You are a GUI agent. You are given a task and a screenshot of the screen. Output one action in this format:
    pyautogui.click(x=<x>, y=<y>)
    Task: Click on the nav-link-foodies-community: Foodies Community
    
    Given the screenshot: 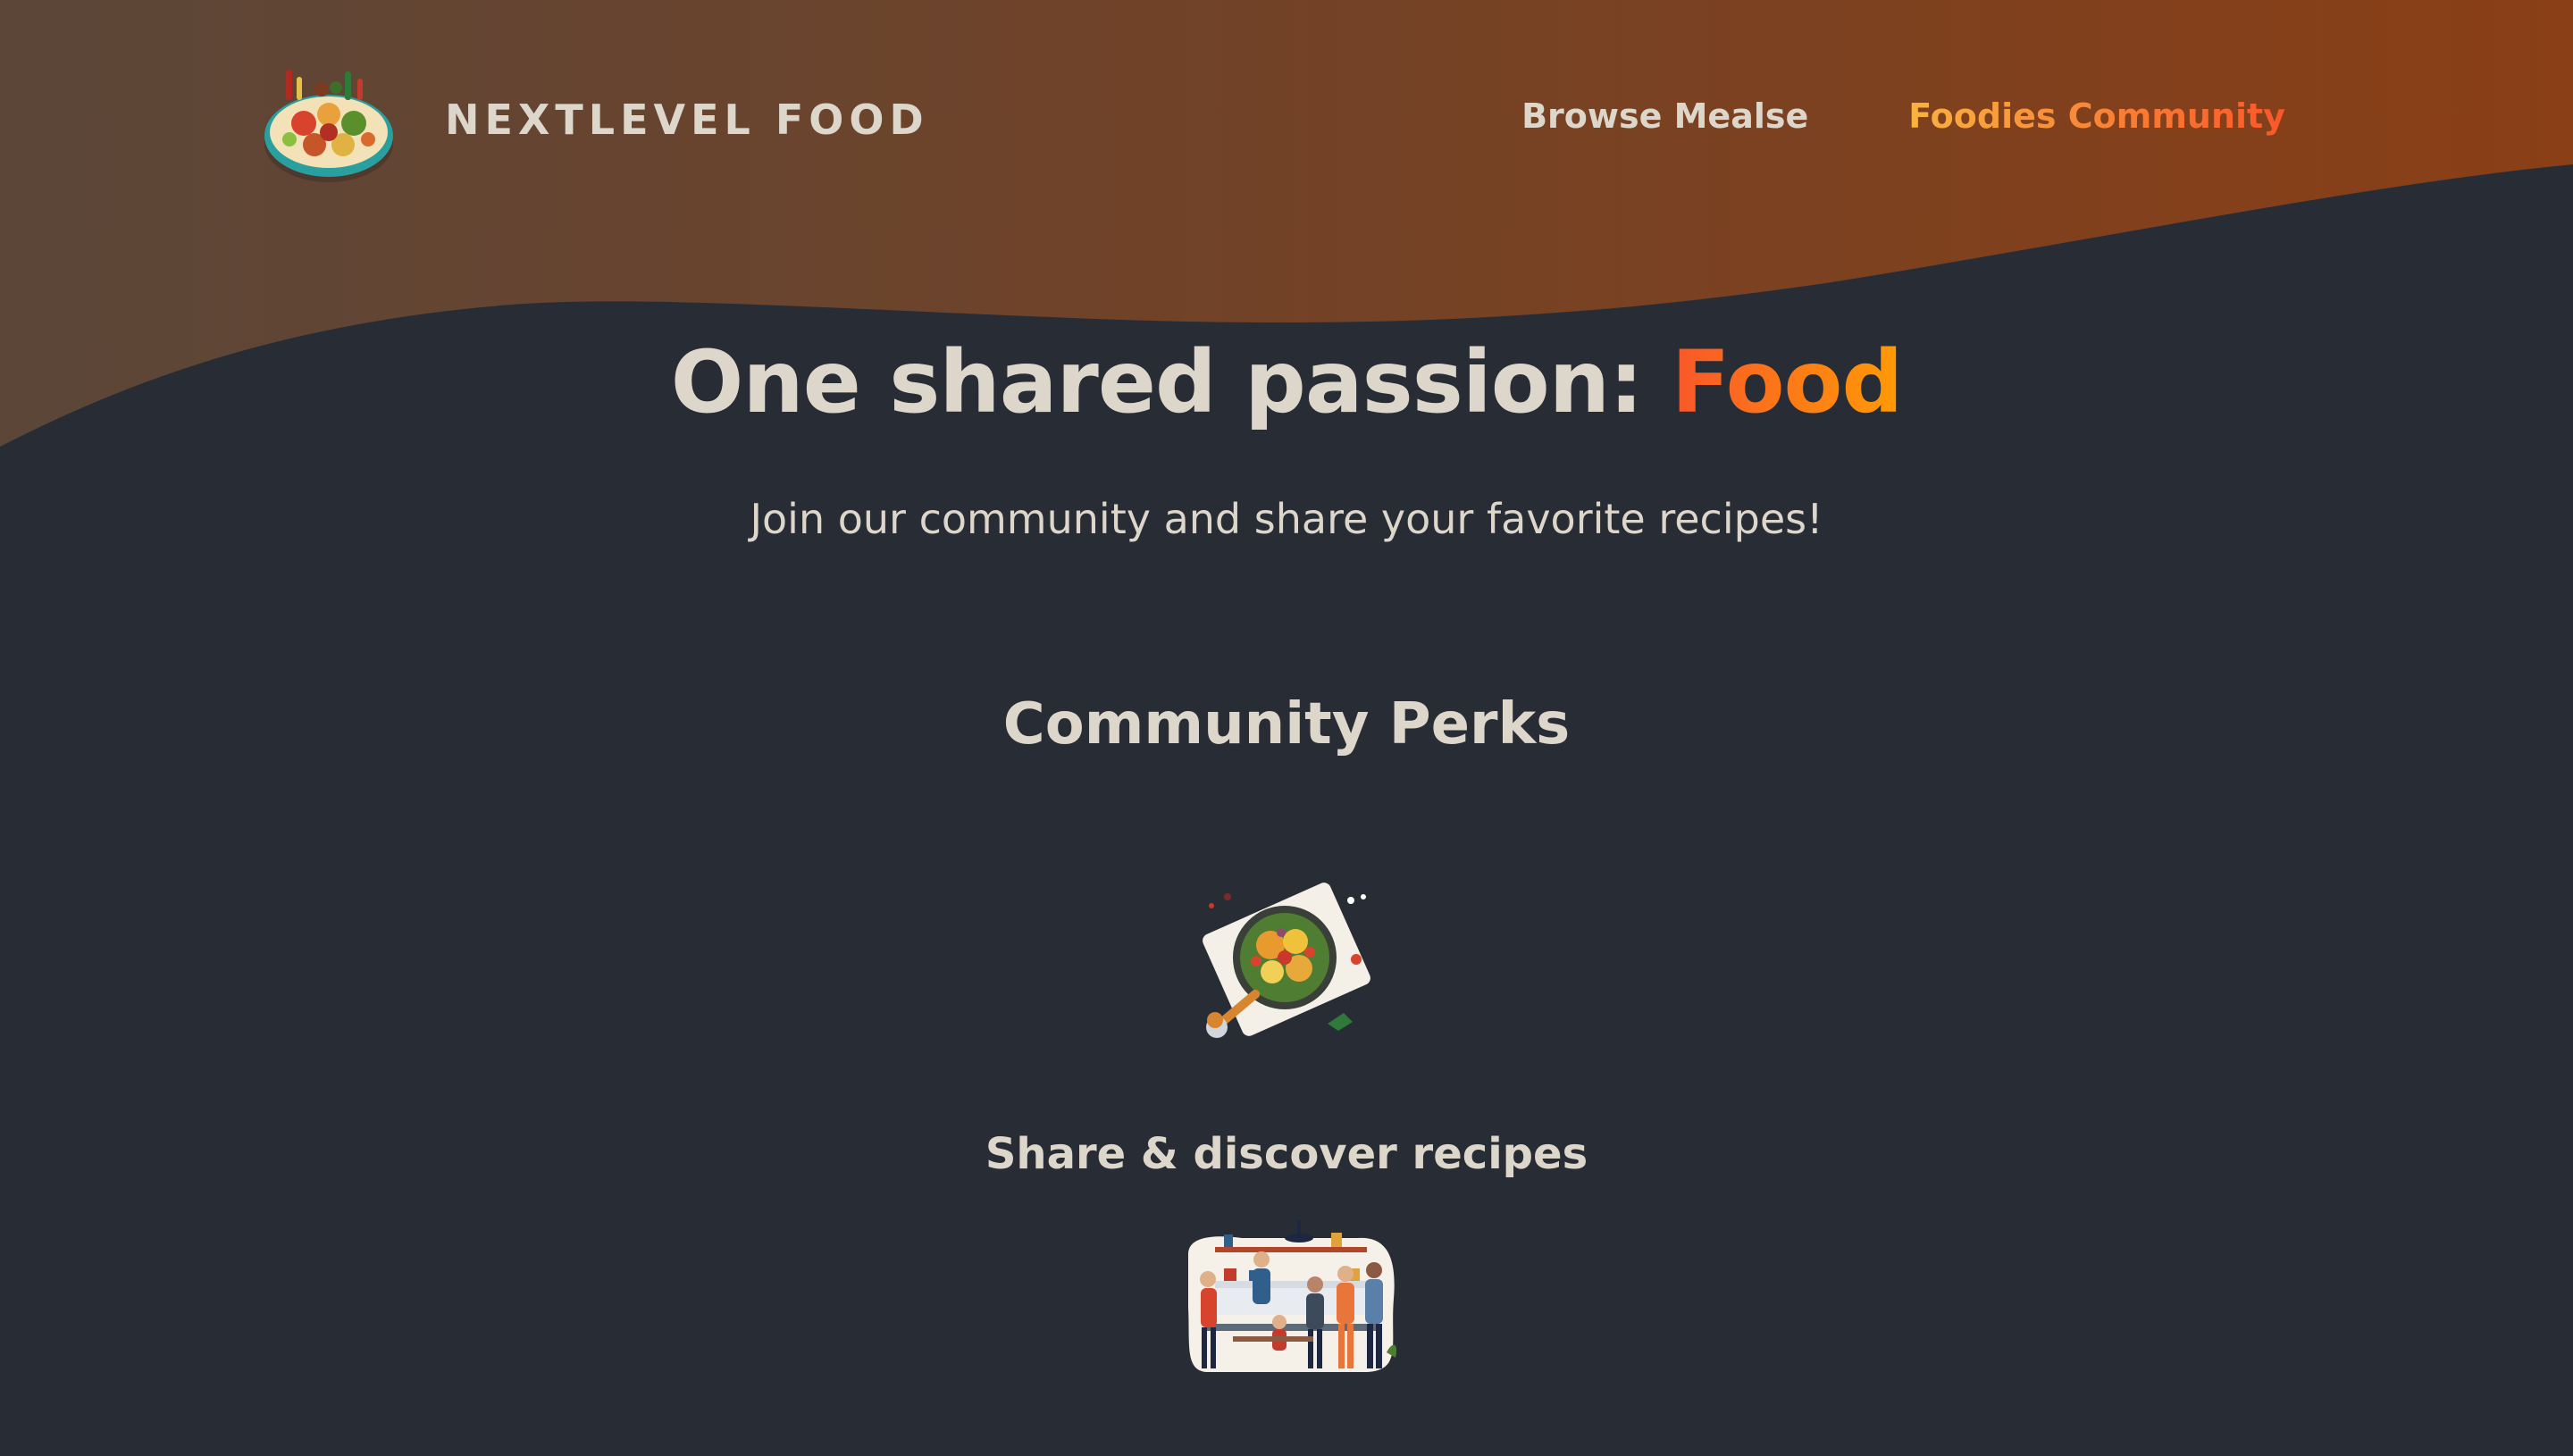 What is the action you would take?
    pyautogui.click(x=2096, y=116)
    